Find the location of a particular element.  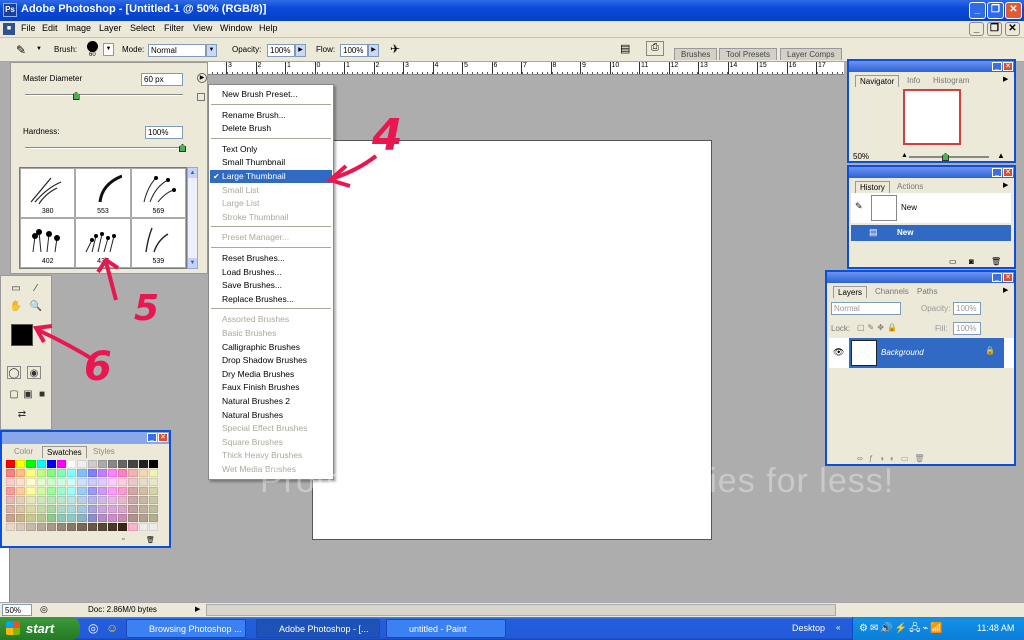

menu-item-dry-media-brushes: Dry Media Brushes is located at coordinates (271, 374).